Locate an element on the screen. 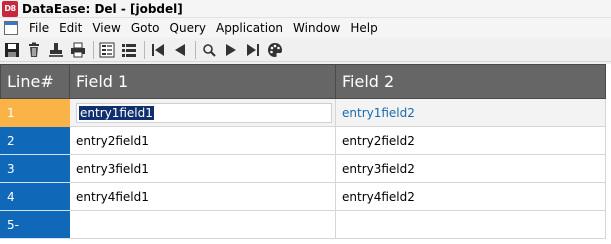  document-icon is located at coordinates (11, 28).